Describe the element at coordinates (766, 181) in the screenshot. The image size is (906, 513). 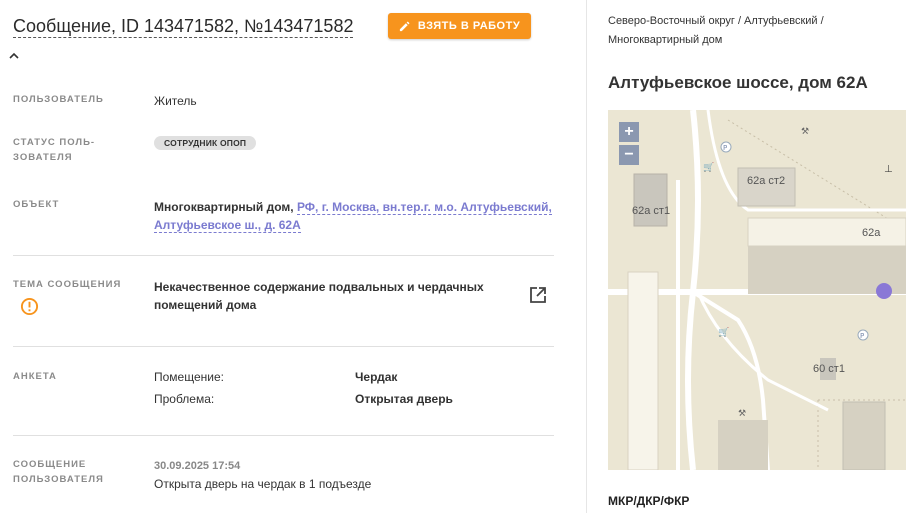
I see `map-label-62a-st2: 62а ст2` at that location.